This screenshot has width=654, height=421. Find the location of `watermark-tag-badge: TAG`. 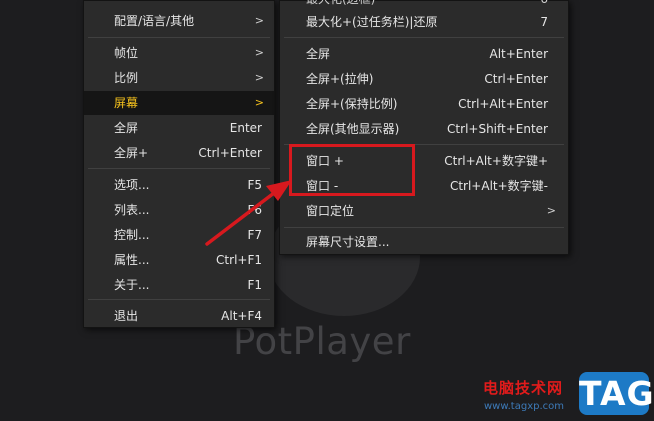

watermark-tag-badge: TAG is located at coordinates (616, 393).